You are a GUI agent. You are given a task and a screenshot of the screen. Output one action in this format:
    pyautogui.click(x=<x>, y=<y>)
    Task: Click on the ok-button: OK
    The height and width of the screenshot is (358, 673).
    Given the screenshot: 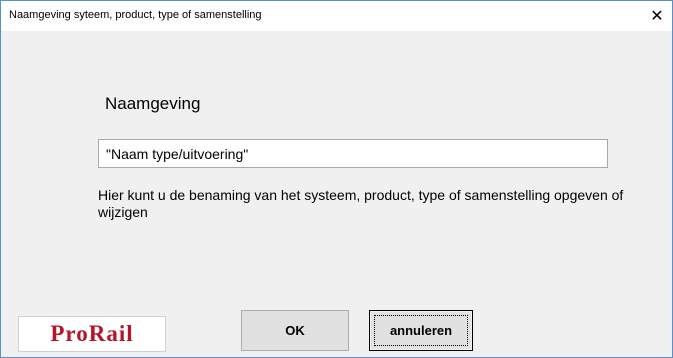 What is the action you would take?
    pyautogui.click(x=295, y=330)
    